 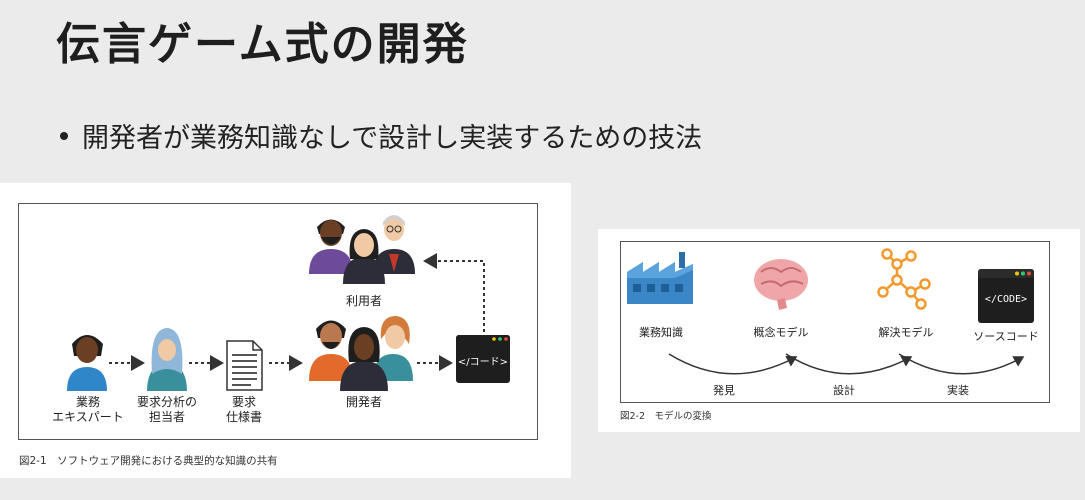 What do you see at coordinates (148, 461) in the screenshot?
I see `figure-1-caption: 図2-1 ソフトウェア開発における典型的な知識の共有` at bounding box center [148, 461].